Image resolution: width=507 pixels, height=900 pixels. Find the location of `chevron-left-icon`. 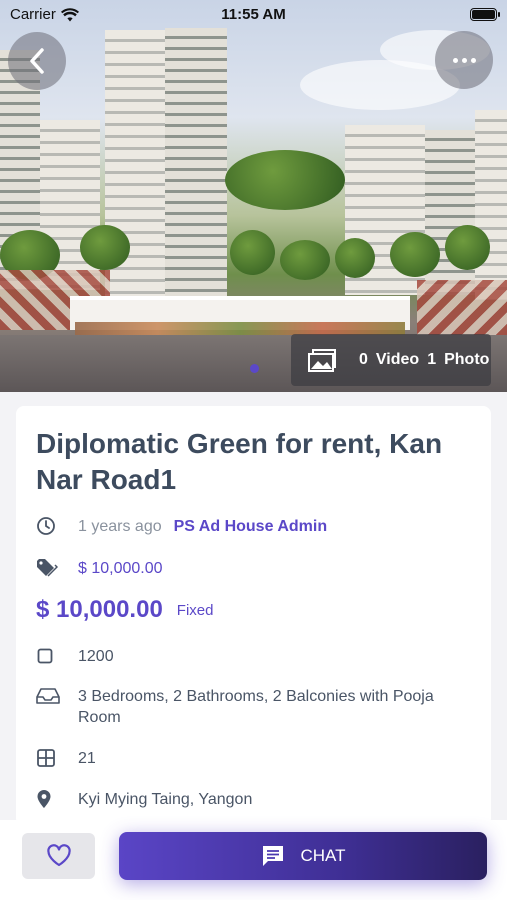

chevron-left-icon is located at coordinates (37, 61).